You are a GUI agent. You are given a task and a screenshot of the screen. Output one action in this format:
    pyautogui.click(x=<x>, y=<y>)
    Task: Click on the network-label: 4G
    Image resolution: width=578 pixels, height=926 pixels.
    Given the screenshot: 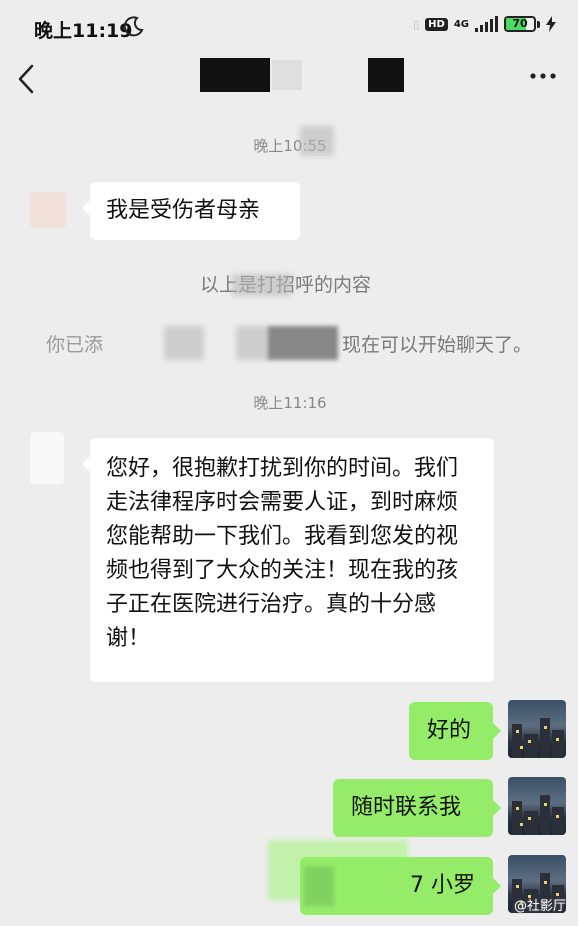 What is the action you would take?
    pyautogui.click(x=461, y=24)
    